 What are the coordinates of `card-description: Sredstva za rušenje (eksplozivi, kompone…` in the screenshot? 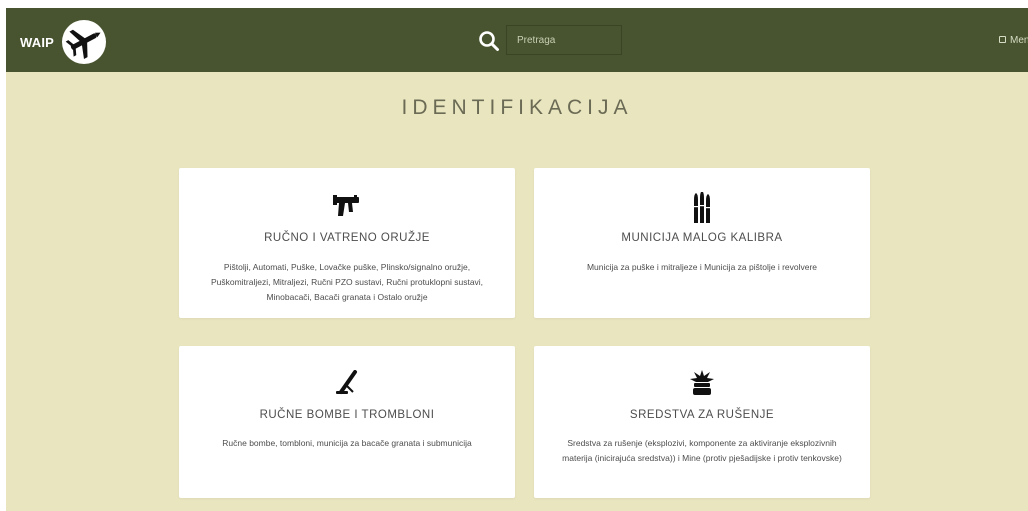 It's located at (702, 450).